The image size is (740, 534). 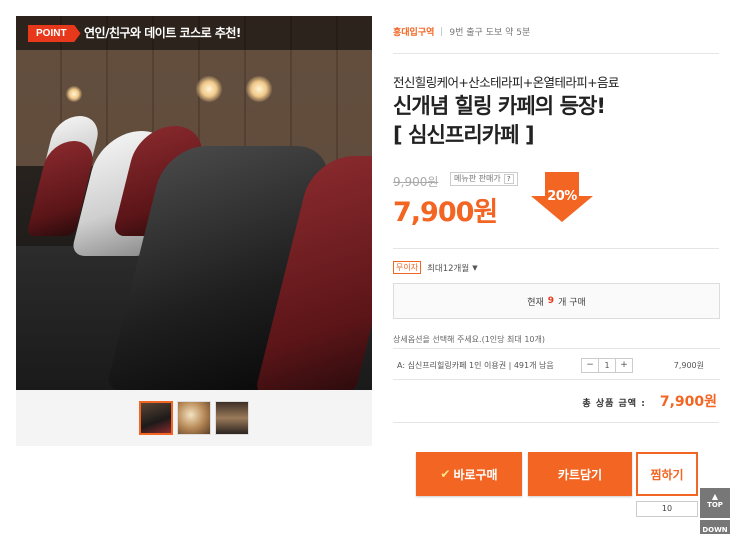 I want to click on installment-label: 최대12개월, so click(x=448, y=268).